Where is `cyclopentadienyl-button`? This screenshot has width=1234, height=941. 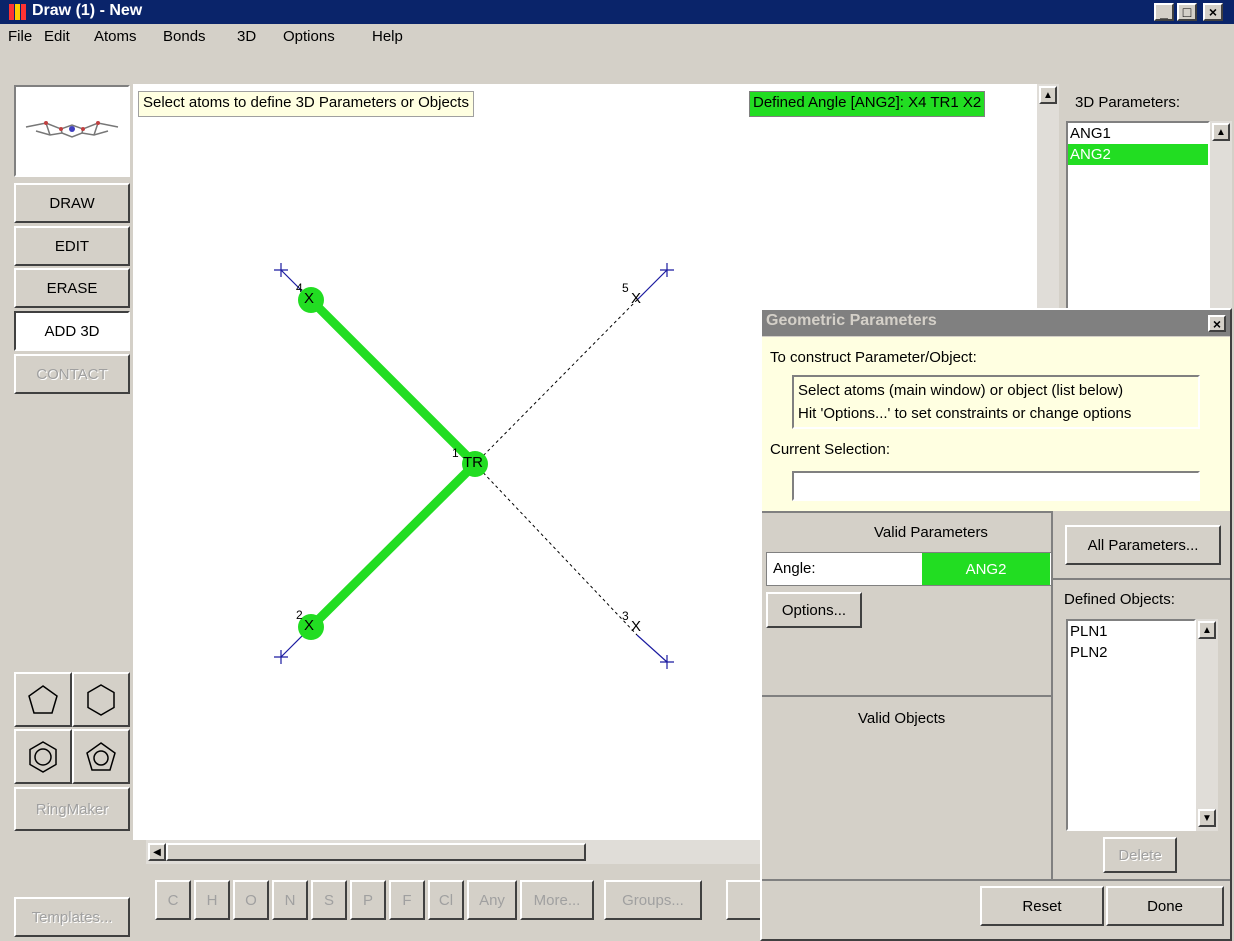
cyclopentadienyl-button is located at coordinates (101, 756).